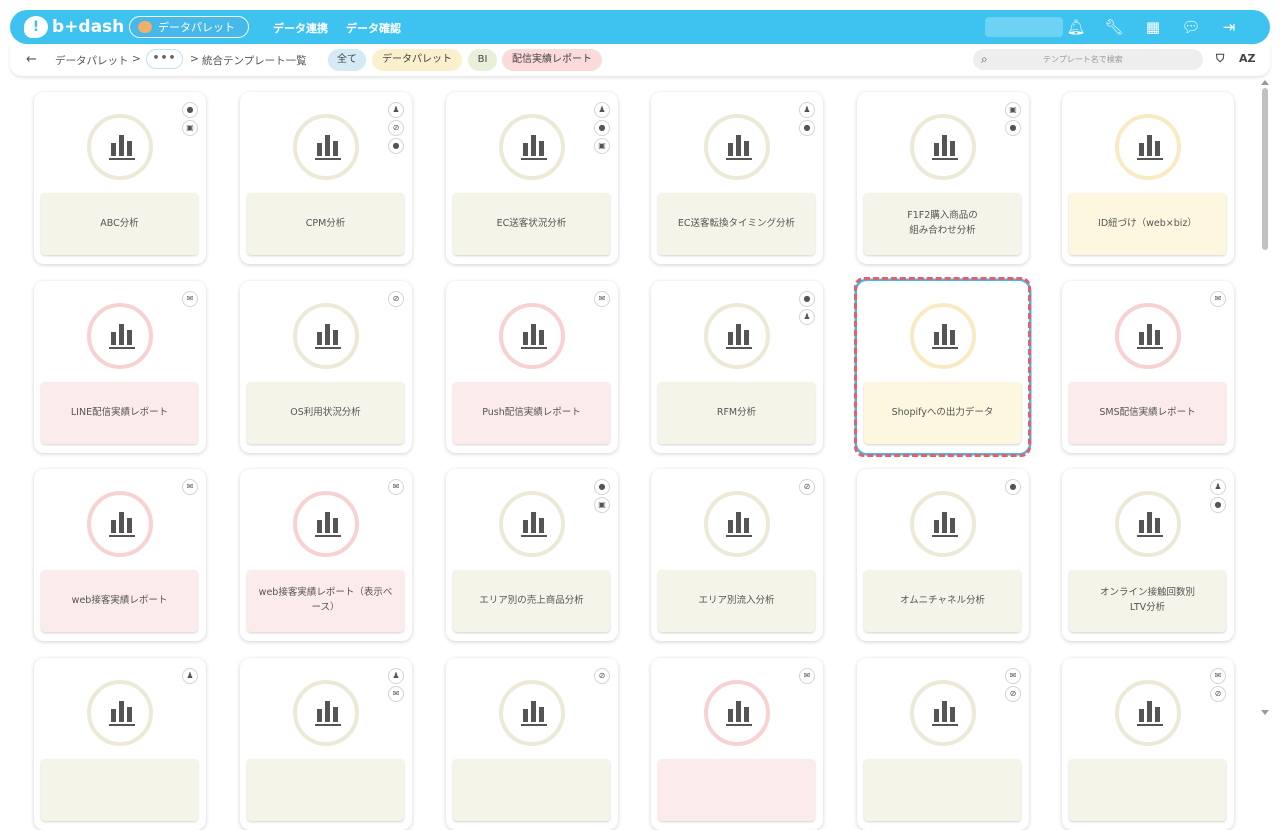 This screenshot has height=830, width=1280. I want to click on template-card: EC送客転換タイミング分析 ♟ ●, so click(737, 178).